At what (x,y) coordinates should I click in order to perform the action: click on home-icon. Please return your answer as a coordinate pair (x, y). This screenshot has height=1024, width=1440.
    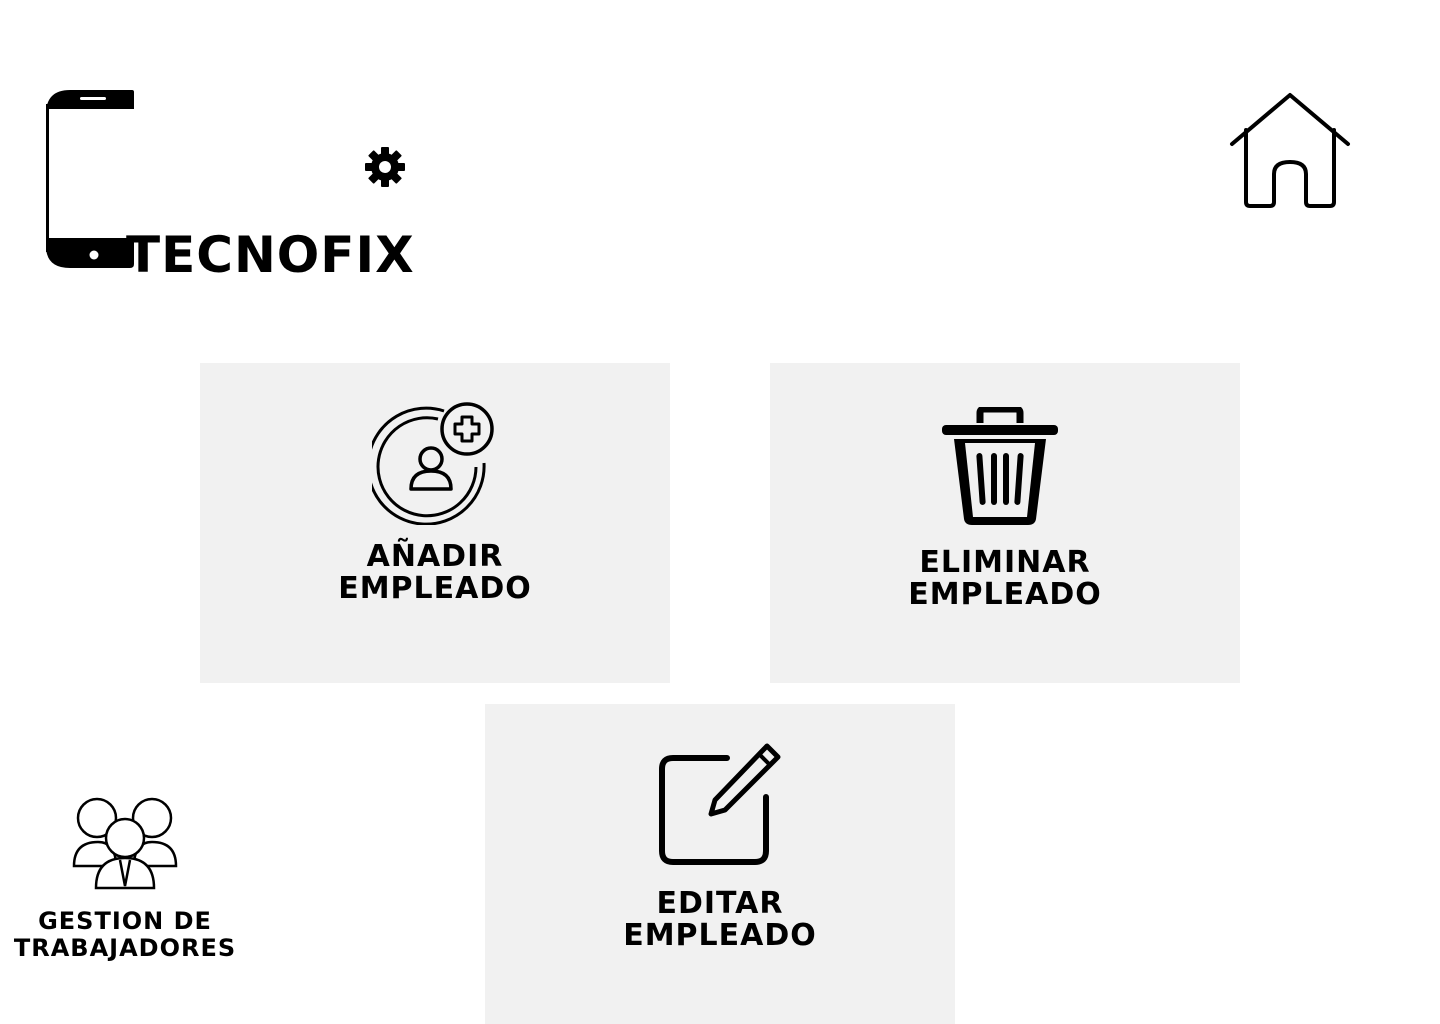
    Looking at the image, I should click on (1290, 150).